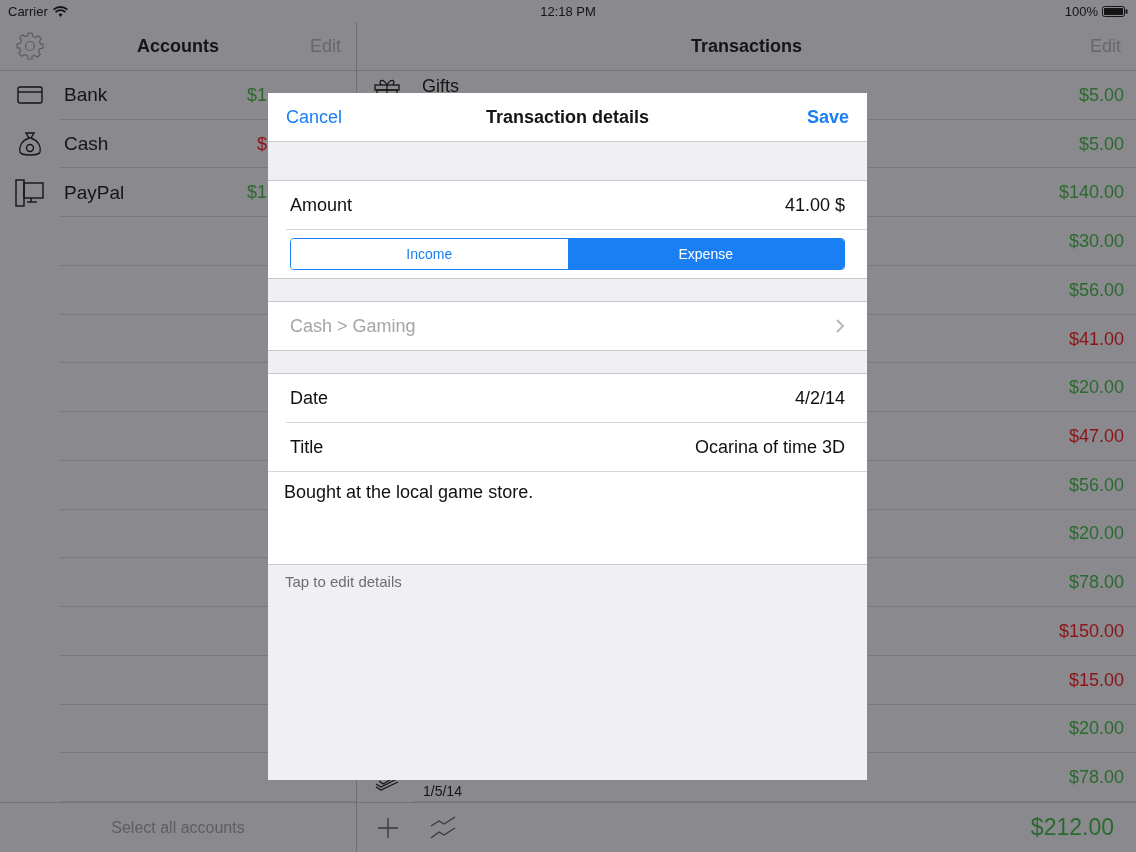 The image size is (1136, 852). What do you see at coordinates (1072, 827) in the screenshot?
I see `total-balance: $212.00` at bounding box center [1072, 827].